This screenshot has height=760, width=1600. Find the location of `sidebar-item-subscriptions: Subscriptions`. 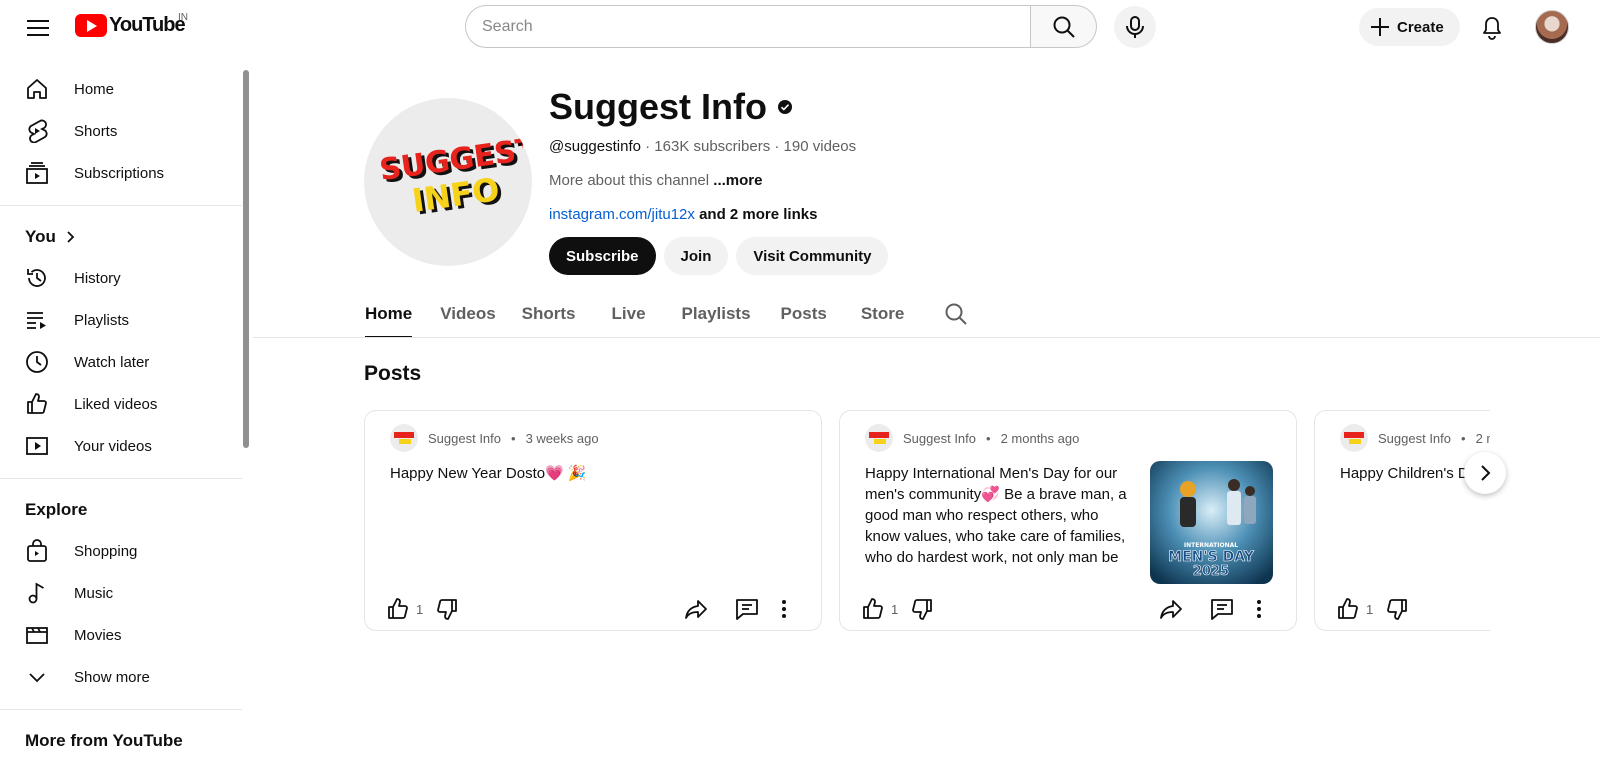

sidebar-item-subscriptions: Subscriptions is located at coordinates (121, 173).